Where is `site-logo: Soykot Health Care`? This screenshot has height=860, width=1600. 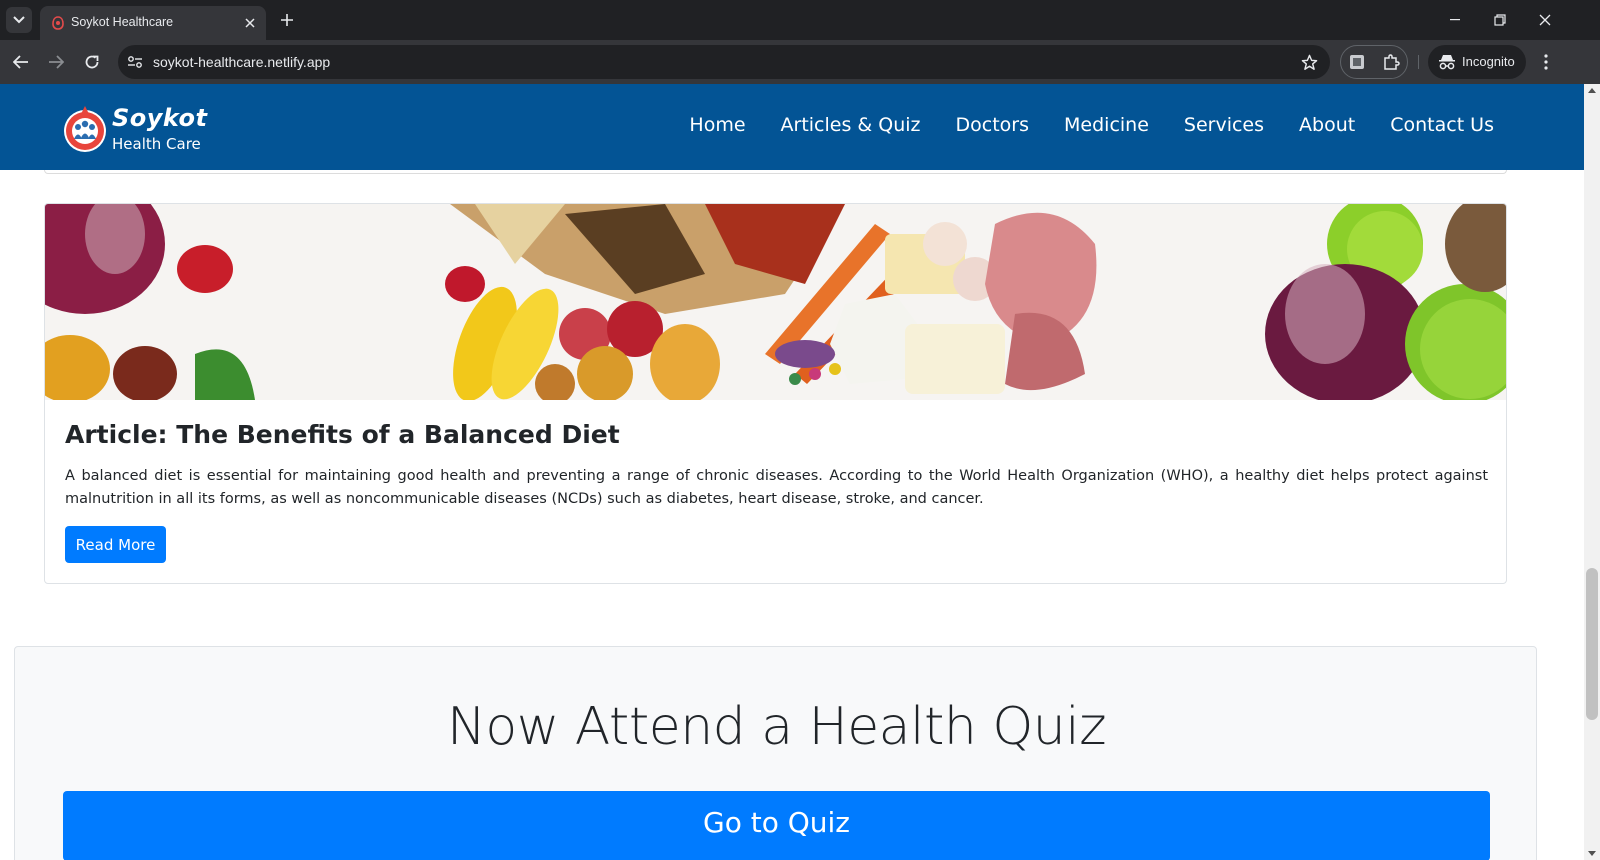 site-logo: Soykot Health Care is located at coordinates (151, 129).